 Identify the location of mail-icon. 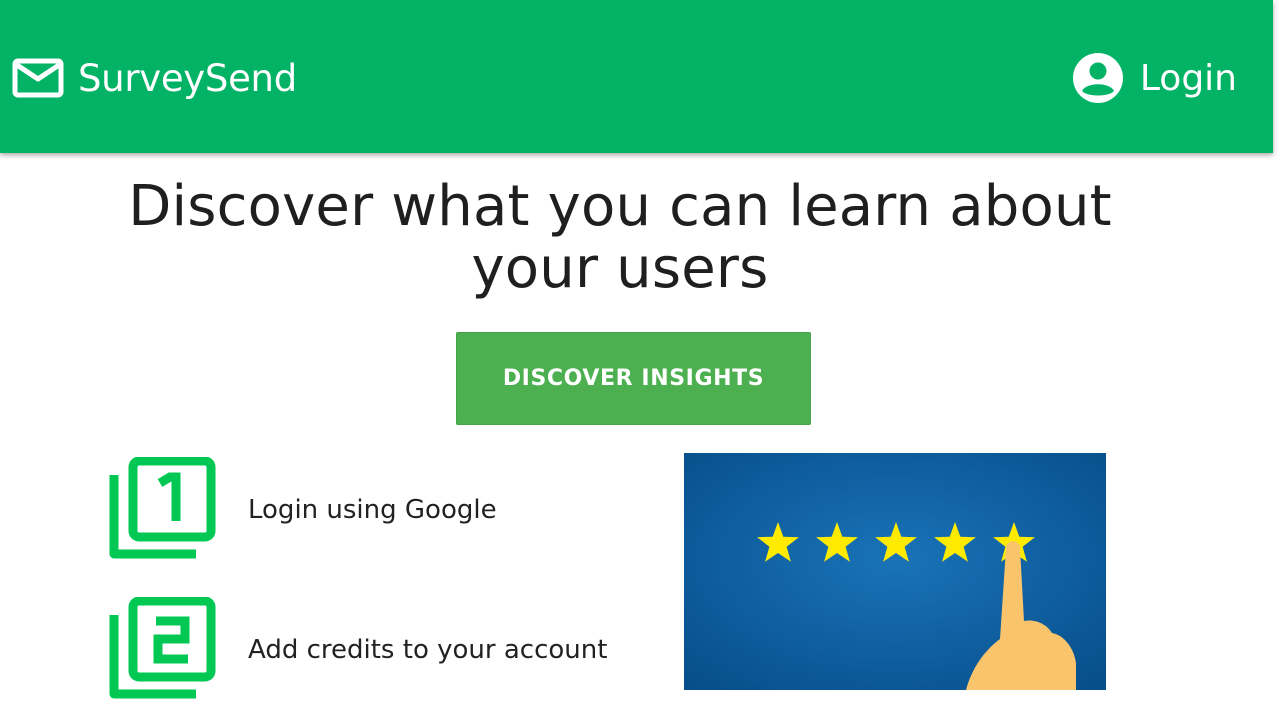
(38, 78).